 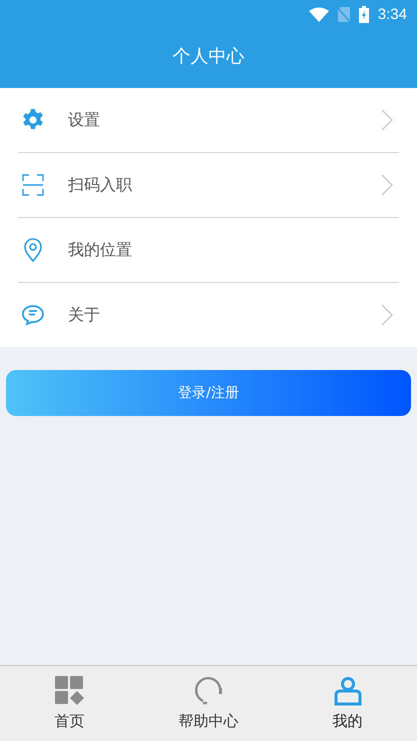 I want to click on tab-bar-item: 帮助中心, so click(x=208, y=703).